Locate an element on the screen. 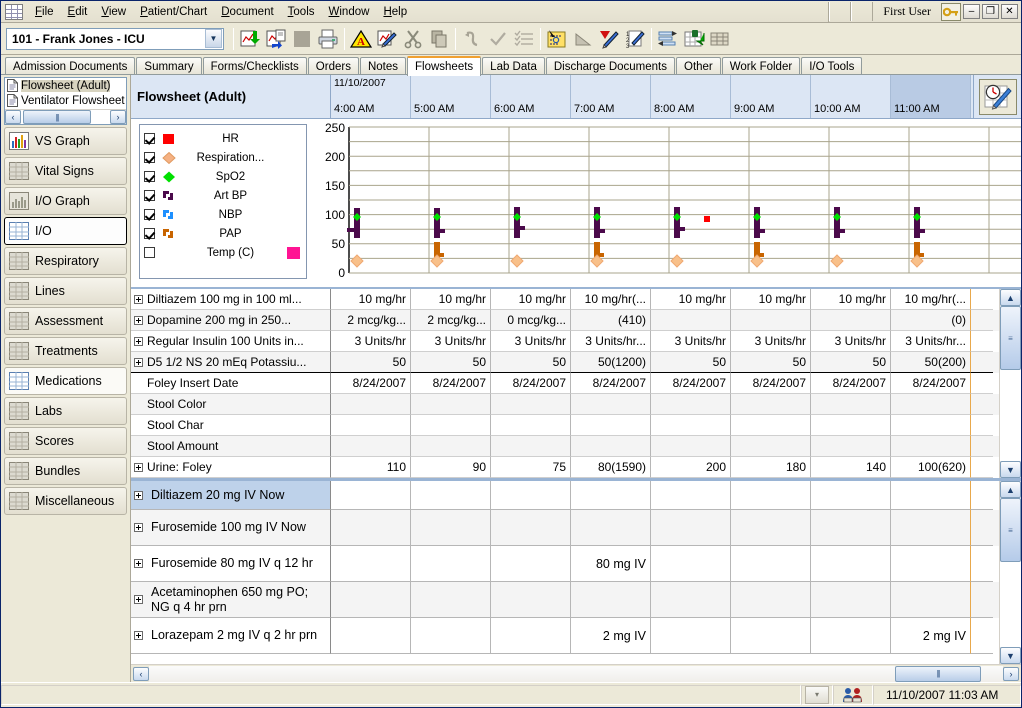 Image resolution: width=1022 pixels, height=708 pixels. io-grid-vscrollbar: ▲ ≡ ▼ is located at coordinates (1010, 383).